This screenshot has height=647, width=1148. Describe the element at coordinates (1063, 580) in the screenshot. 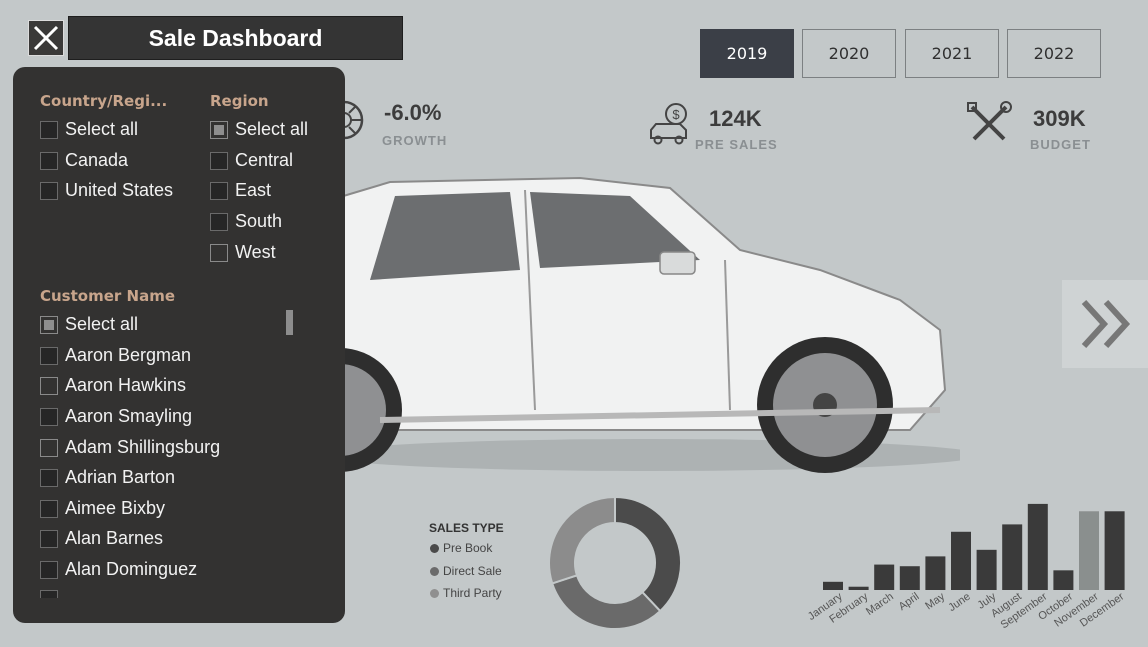

I see `bar-october` at that location.